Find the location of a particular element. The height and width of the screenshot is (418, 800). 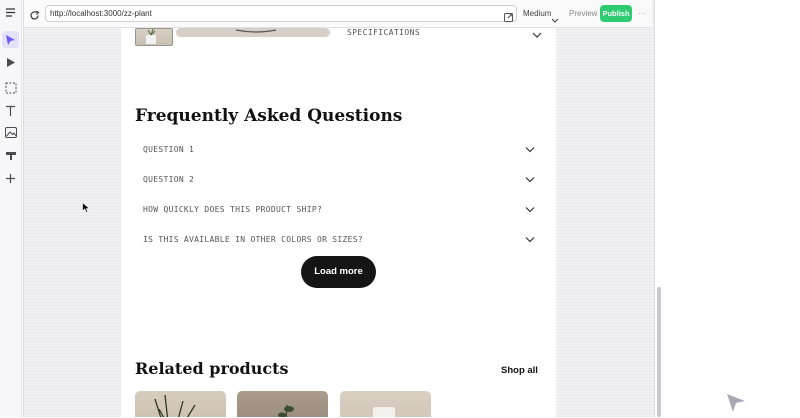

image-tool-icon is located at coordinates (10, 132).